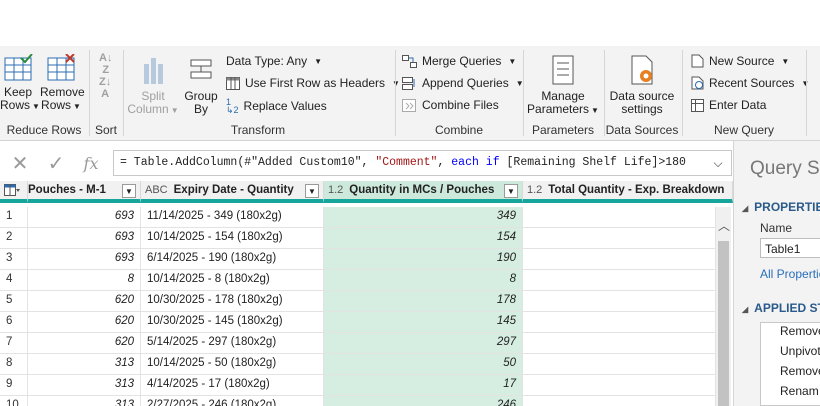 The height and width of the screenshot is (406, 820). I want to click on cell-quantity-mcs: 349, so click(423, 217).